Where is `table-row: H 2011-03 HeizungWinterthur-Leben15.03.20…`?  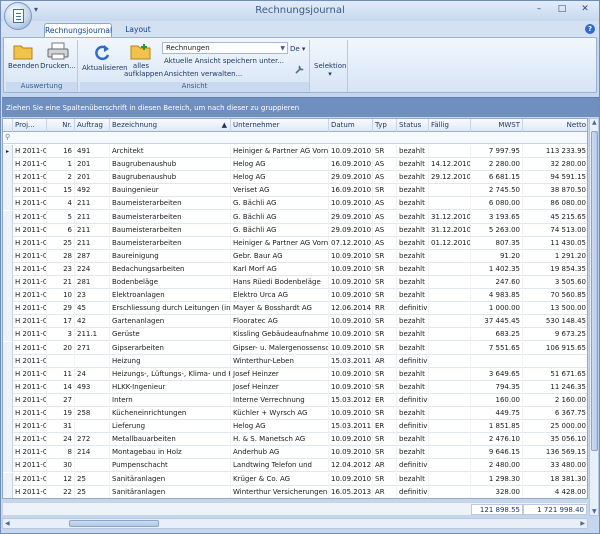 table-row: H 2011-03 HeizungWinterthur-Leben15.03.20… is located at coordinates (295, 361).